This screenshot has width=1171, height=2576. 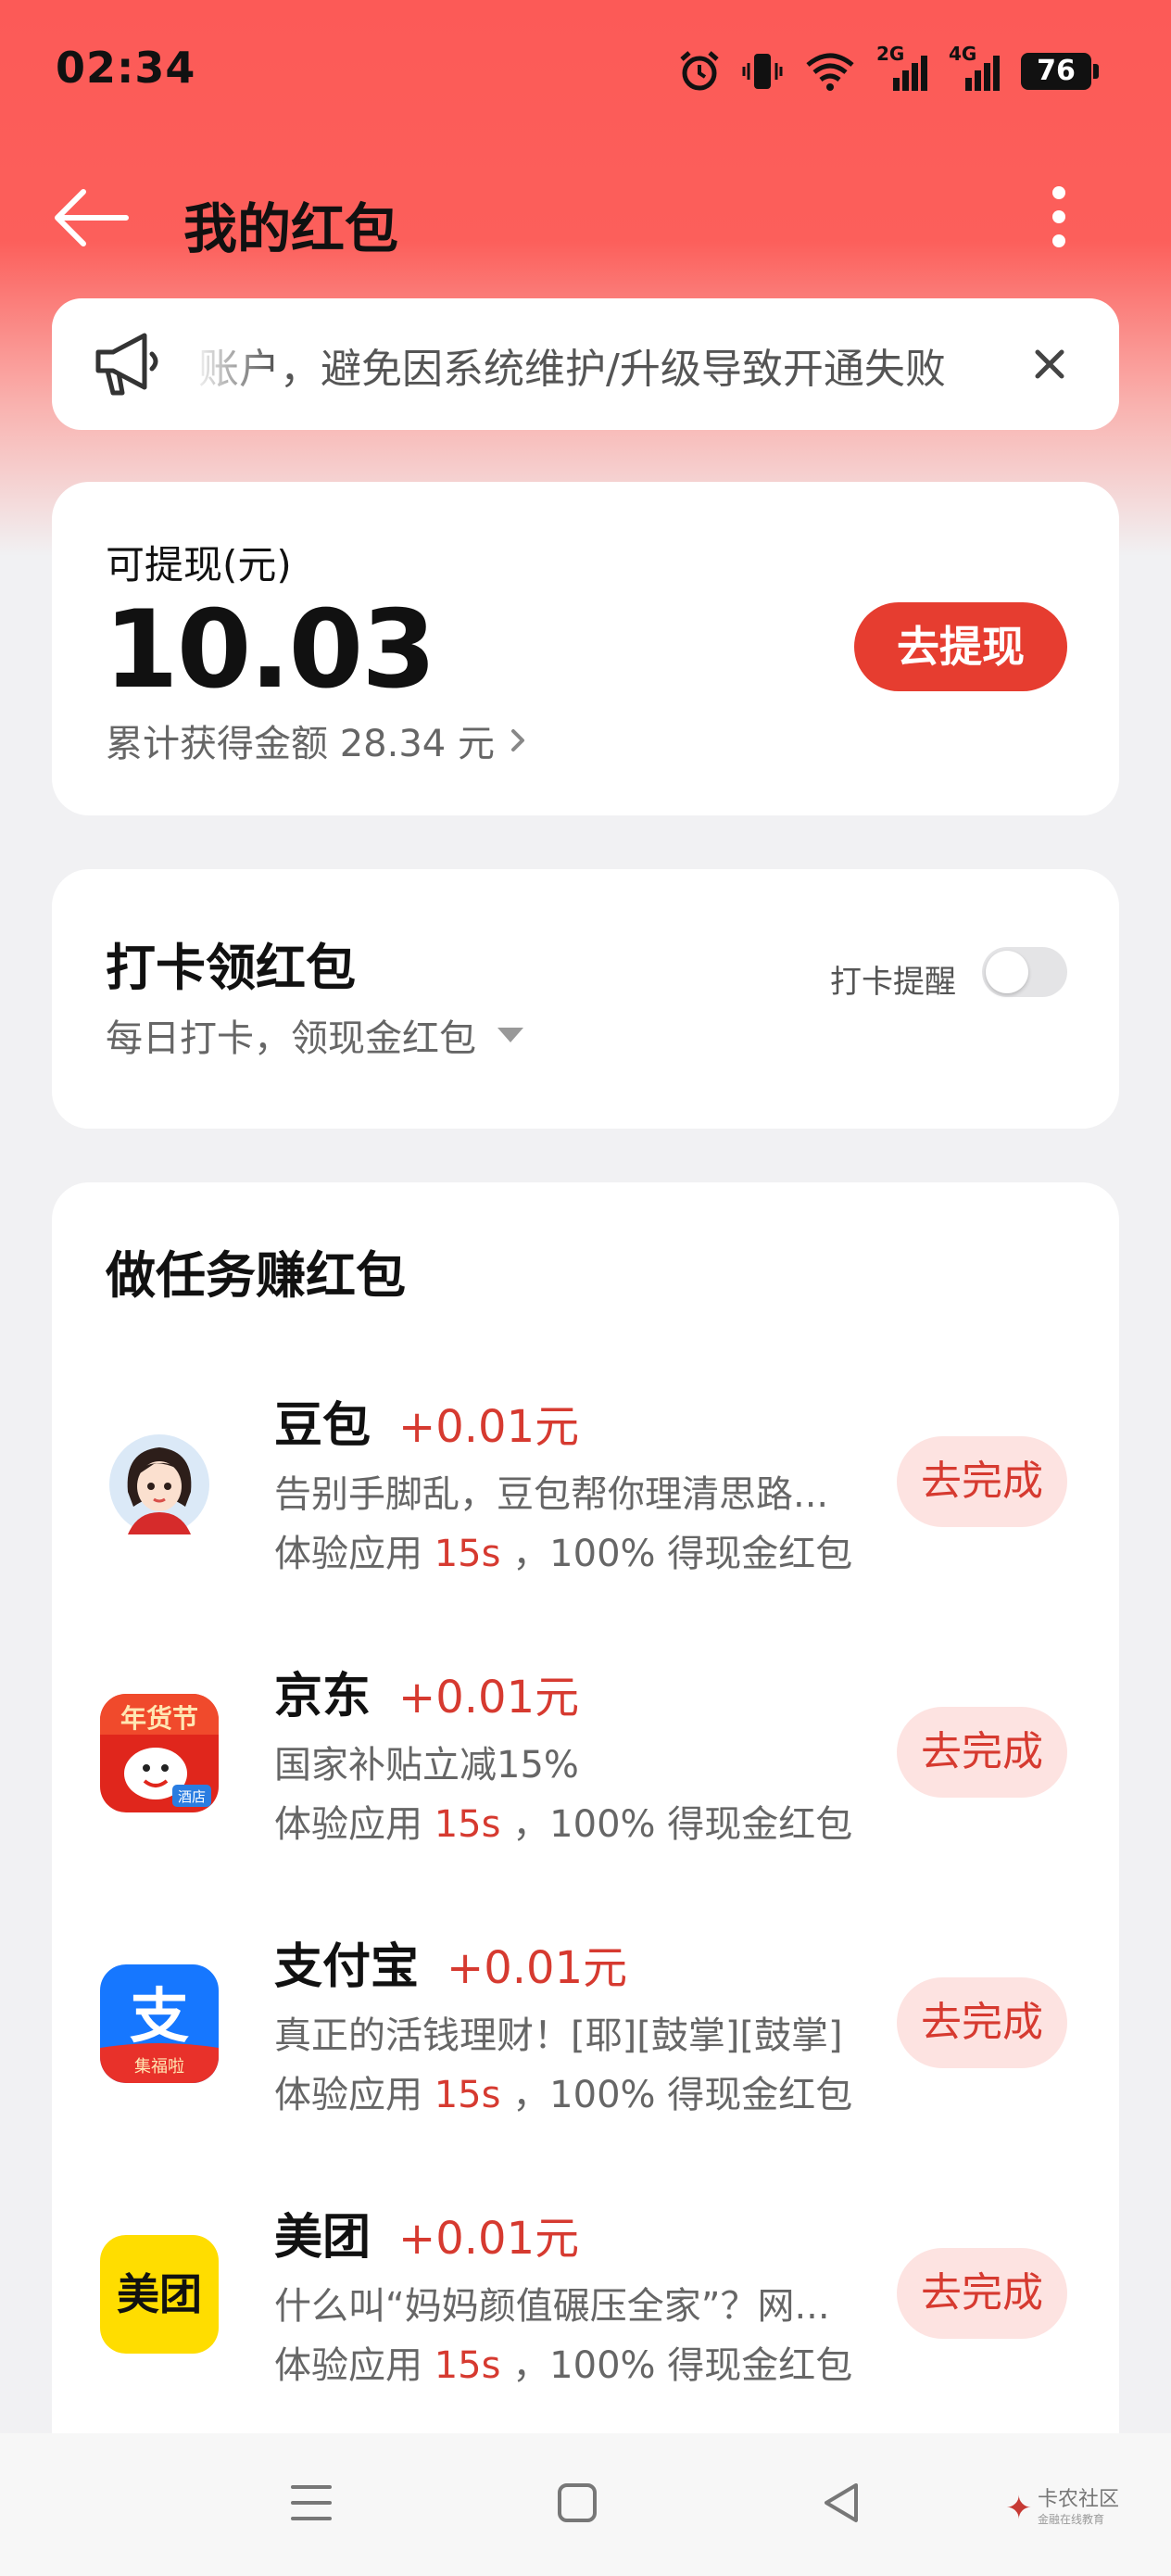 What do you see at coordinates (312, 2502) in the screenshot?
I see `menu-icon` at bounding box center [312, 2502].